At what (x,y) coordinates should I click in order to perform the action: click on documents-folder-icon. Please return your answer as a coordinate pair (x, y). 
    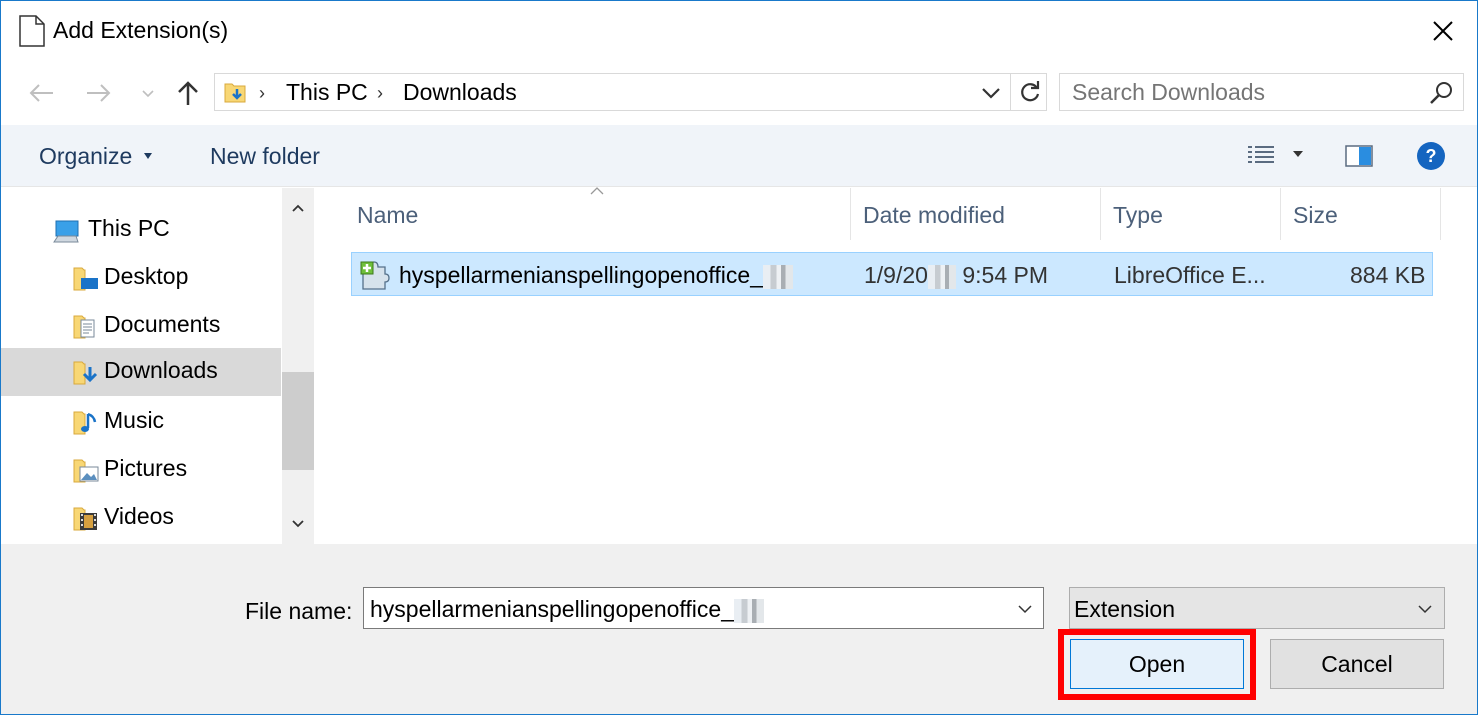
    Looking at the image, I should click on (84, 327).